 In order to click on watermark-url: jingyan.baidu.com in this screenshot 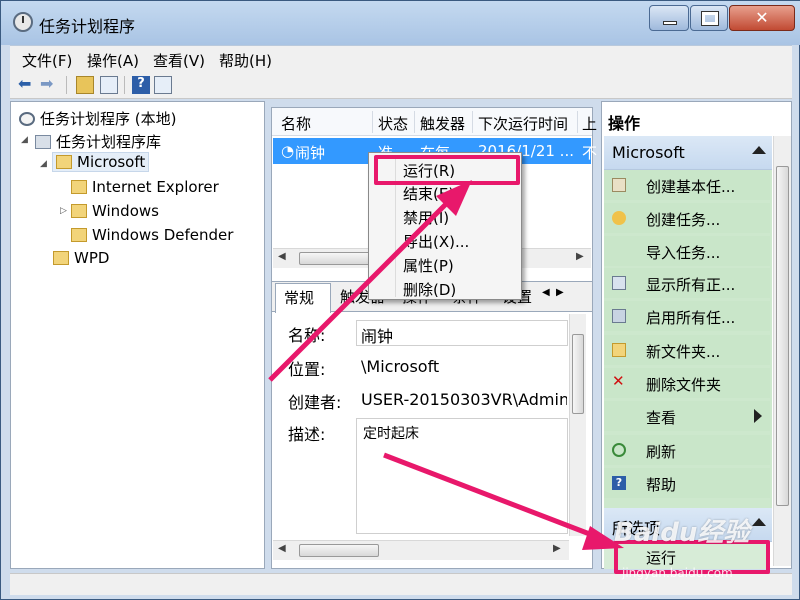, I will do `click(677, 573)`.